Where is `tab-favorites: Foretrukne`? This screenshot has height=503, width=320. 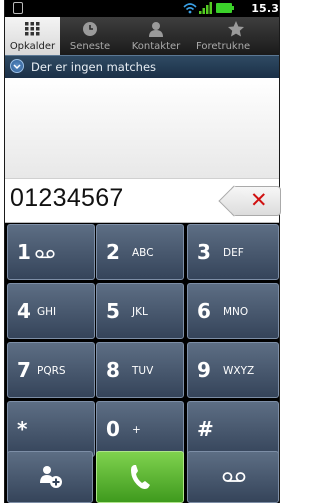 tab-favorites: Foretrukne is located at coordinates (236, 36).